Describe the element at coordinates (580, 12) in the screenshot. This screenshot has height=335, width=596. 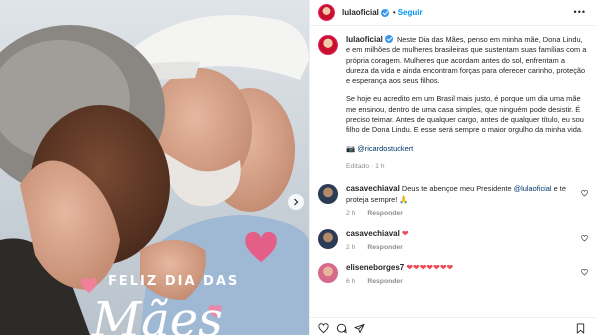
I see `more-options-icon: •••` at that location.